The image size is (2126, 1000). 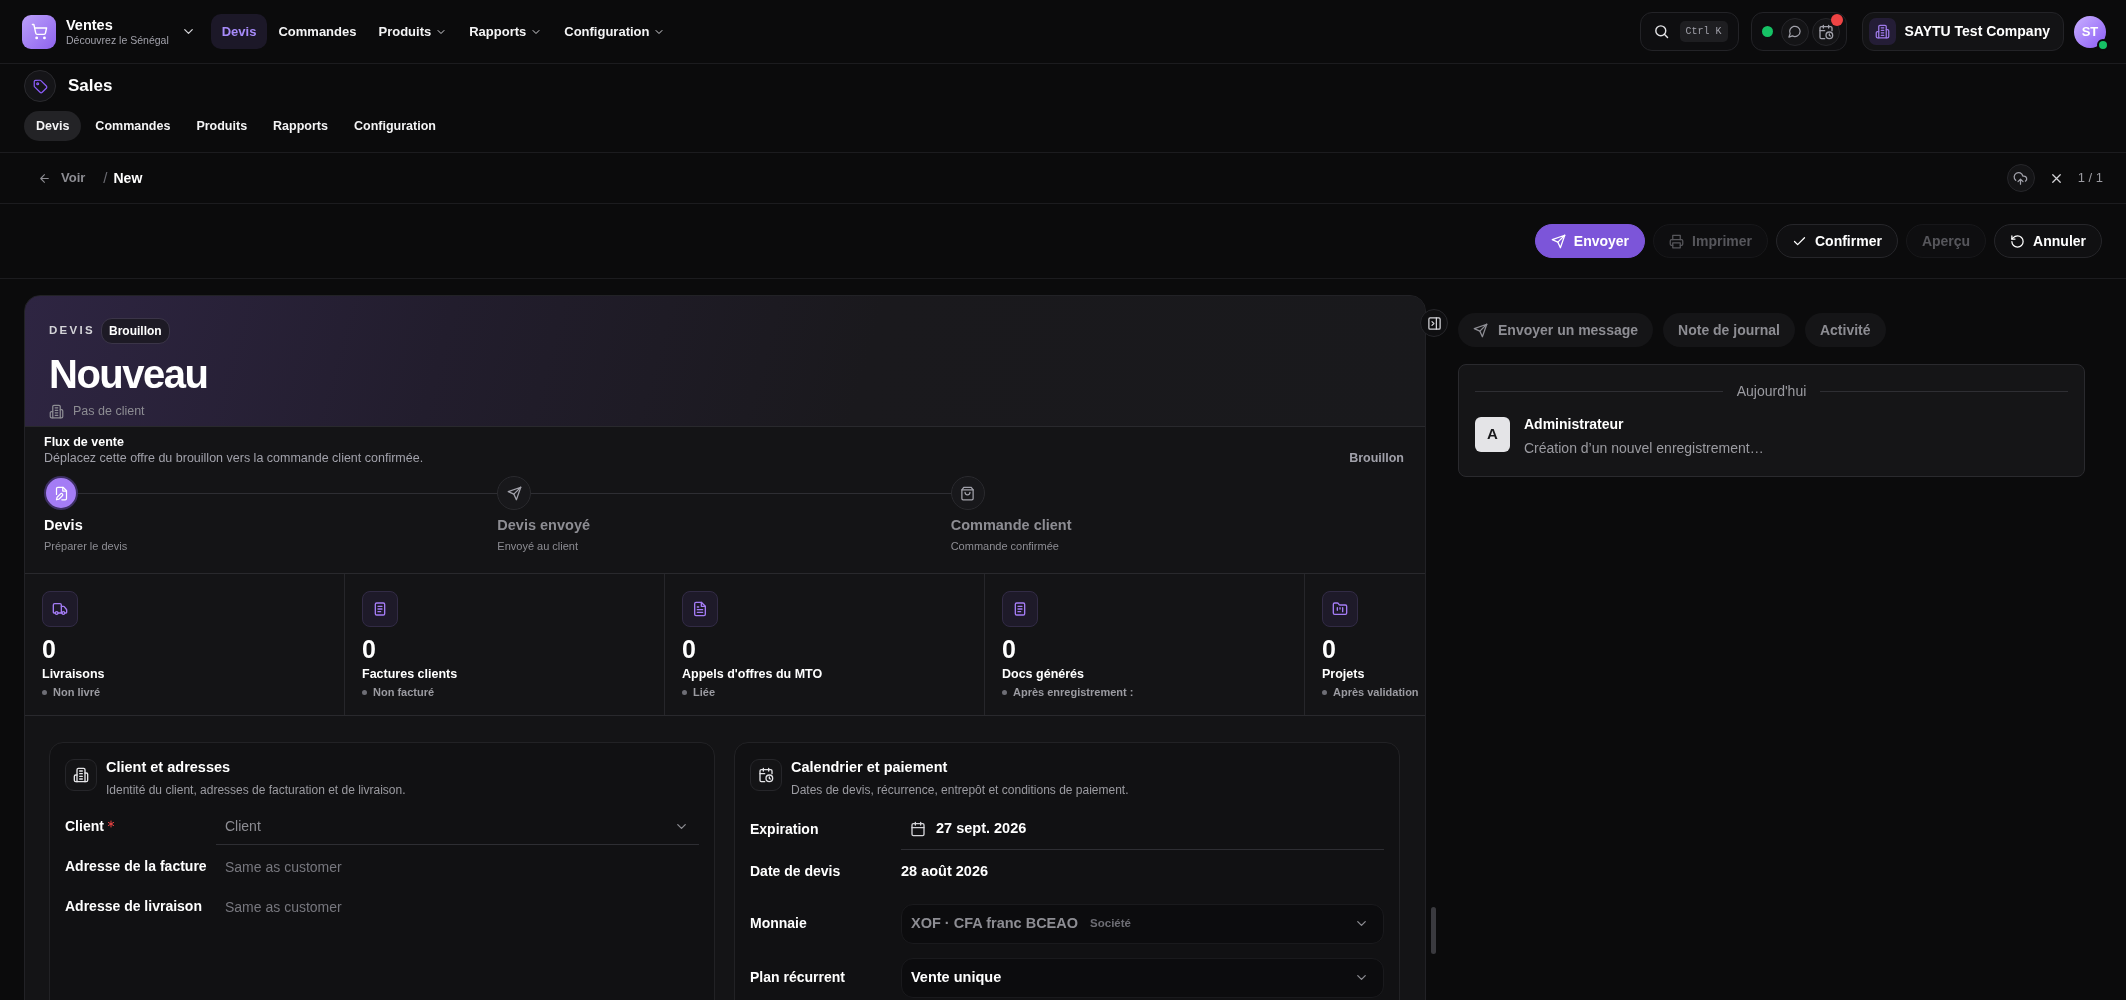 I want to click on file-text-icon, so click(x=700, y=609).